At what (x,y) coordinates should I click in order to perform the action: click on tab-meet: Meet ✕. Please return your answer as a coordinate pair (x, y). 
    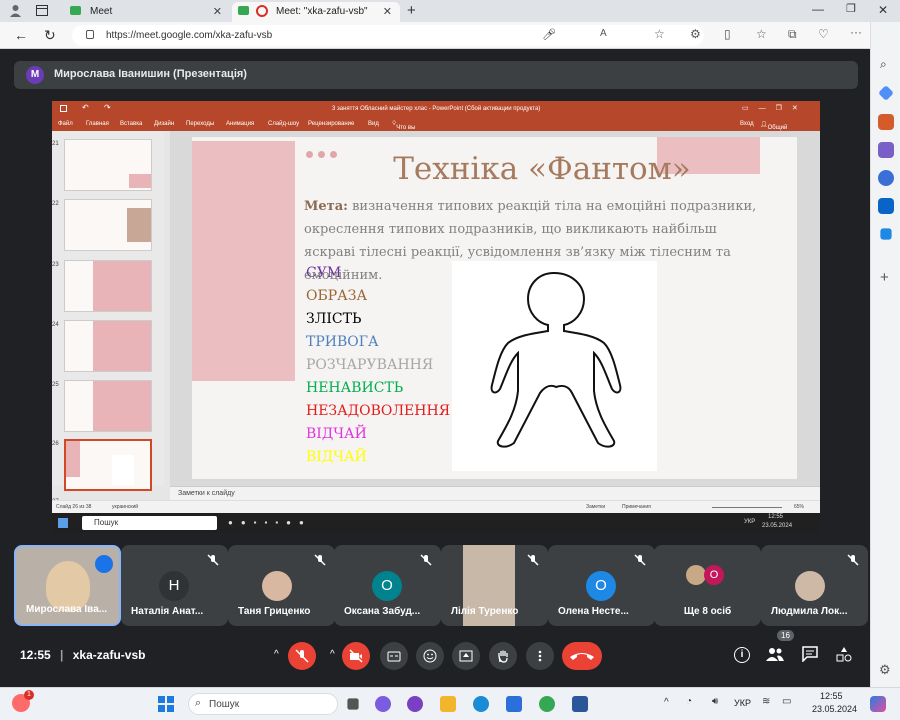
    Looking at the image, I should click on (145, 12).